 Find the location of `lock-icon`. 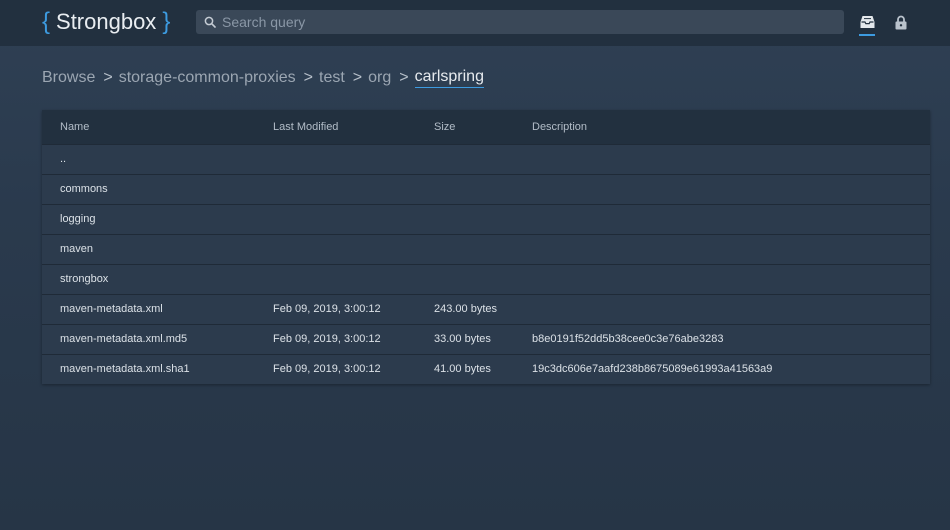

lock-icon is located at coordinates (901, 22).